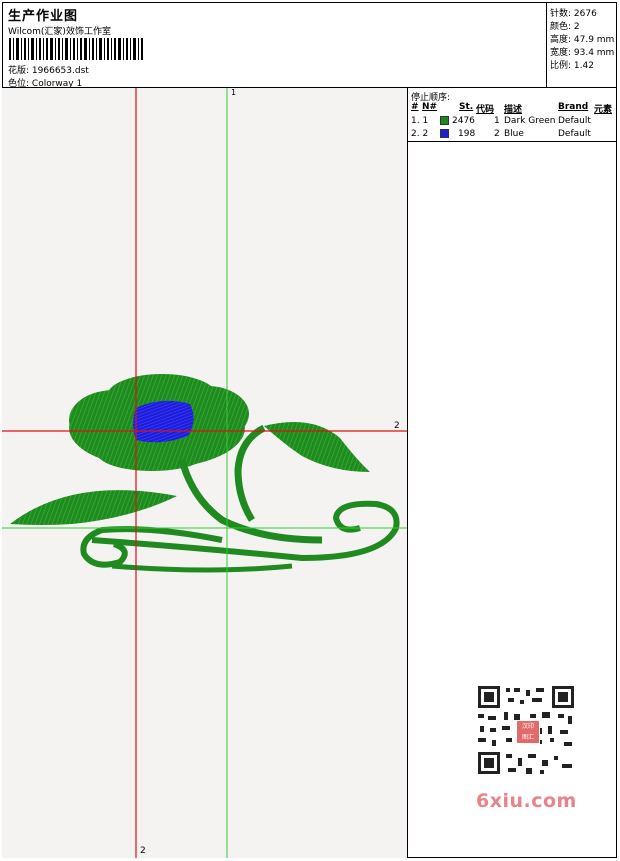  Describe the element at coordinates (572, 66) in the screenshot. I see `design-scale: 比例: 1.42` at that location.